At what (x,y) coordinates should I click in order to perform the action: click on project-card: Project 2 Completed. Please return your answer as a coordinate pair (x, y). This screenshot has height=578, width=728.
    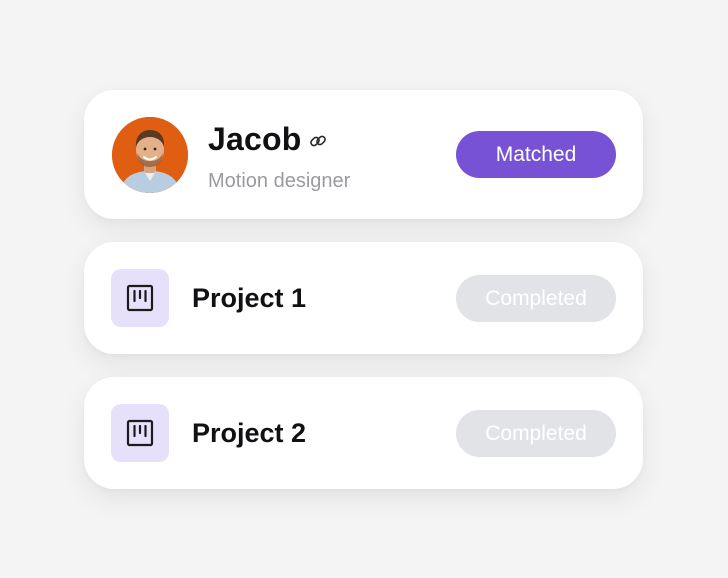
    Looking at the image, I should click on (363, 433).